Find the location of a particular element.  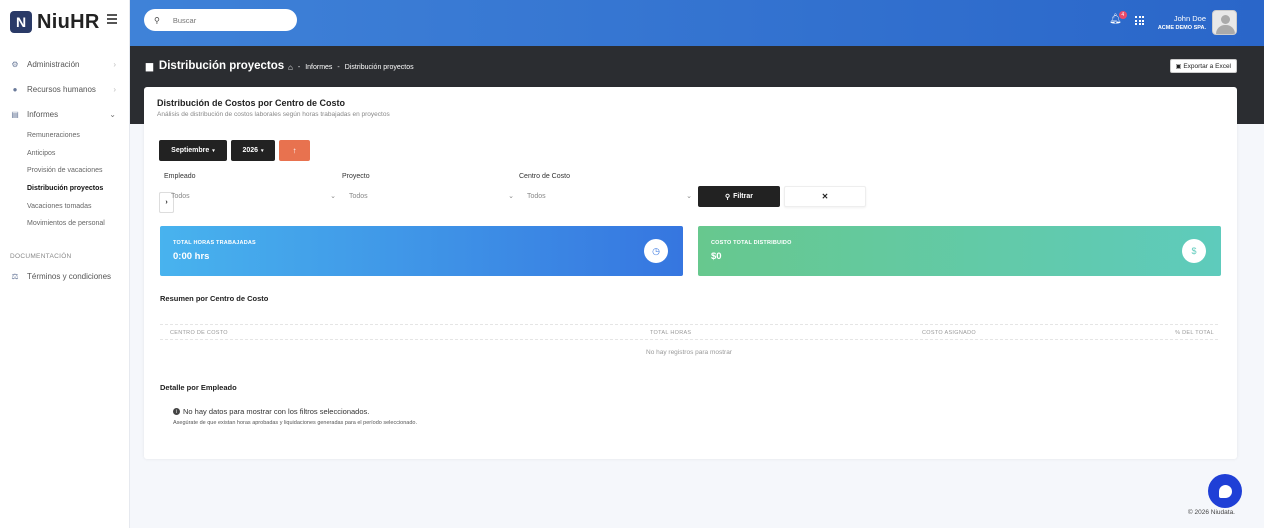

breadcrumb-current: Distribución proyectos is located at coordinates (379, 67).